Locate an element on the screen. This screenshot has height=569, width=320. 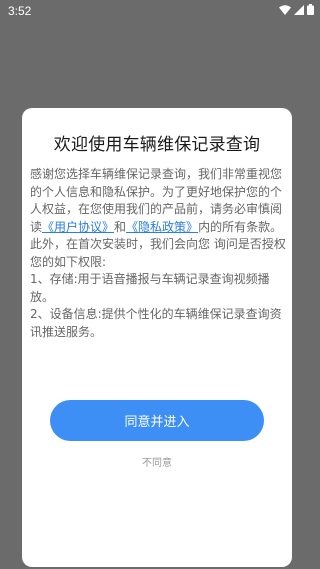
wifi-icon is located at coordinates (285, 11).